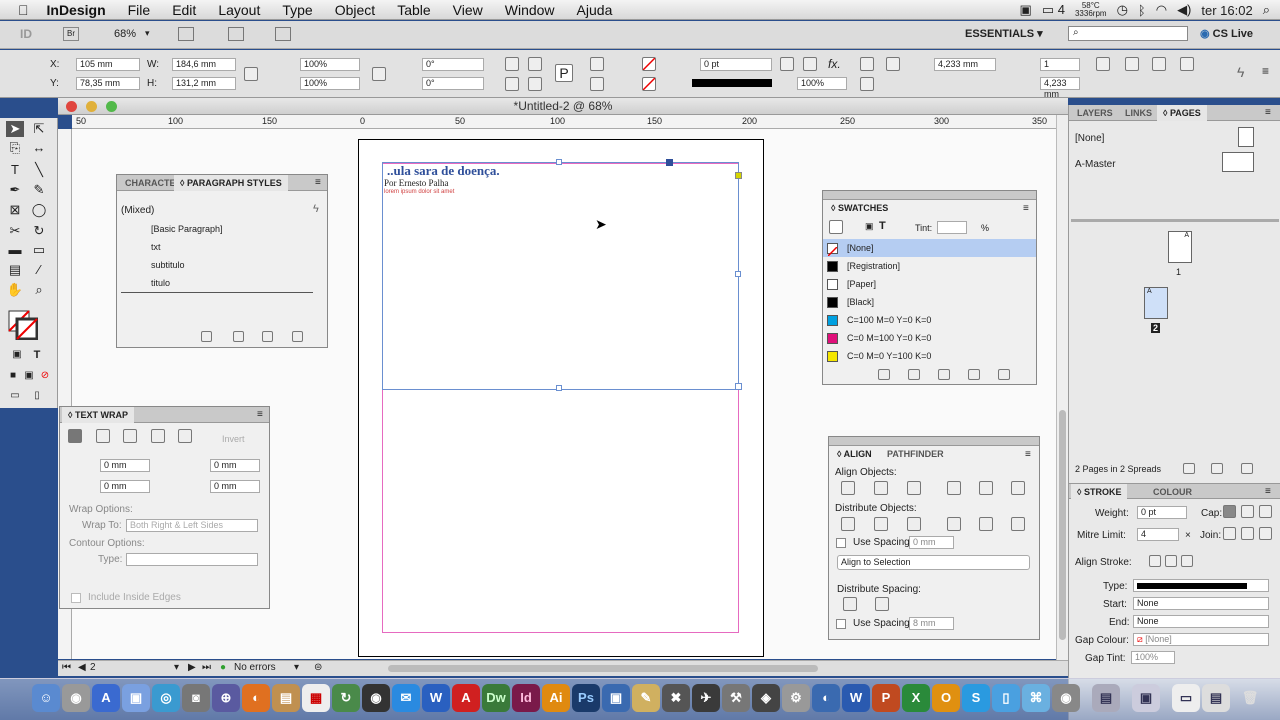 This screenshot has width=1280, height=720. I want to click on dreamweaver-icon: Dw, so click(496, 698).